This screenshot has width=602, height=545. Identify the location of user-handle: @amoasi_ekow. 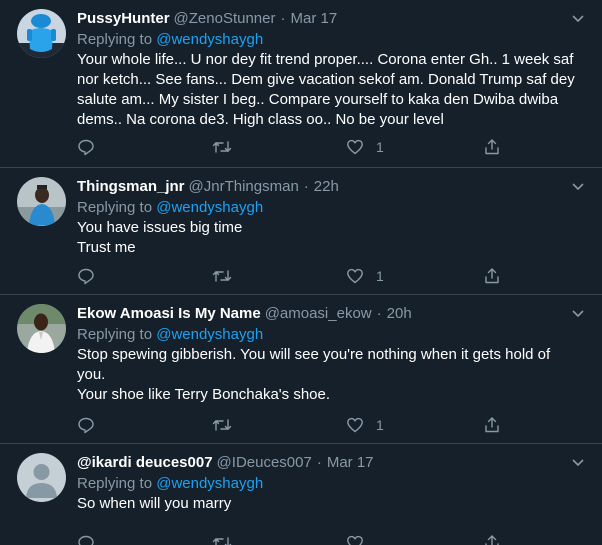
(318, 313).